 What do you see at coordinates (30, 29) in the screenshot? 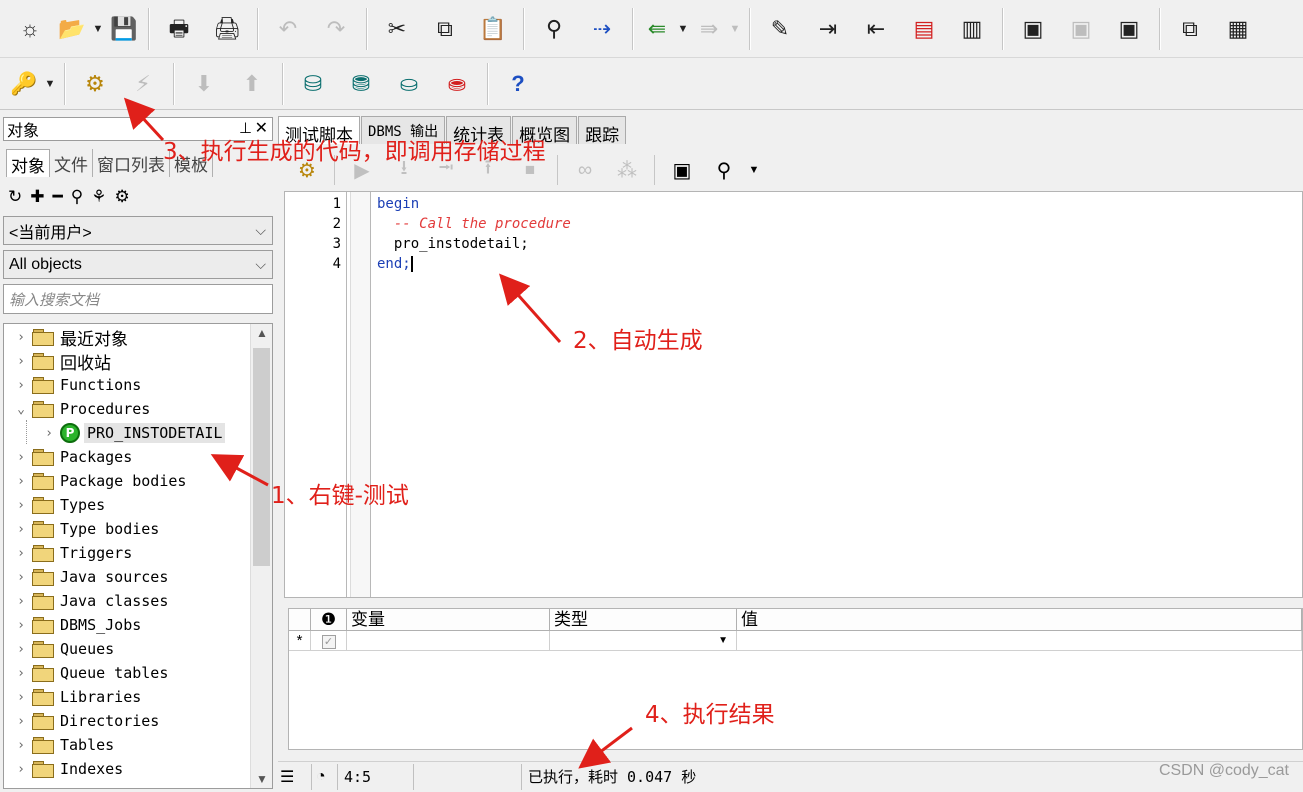
I see `new-icon: ☼` at bounding box center [30, 29].